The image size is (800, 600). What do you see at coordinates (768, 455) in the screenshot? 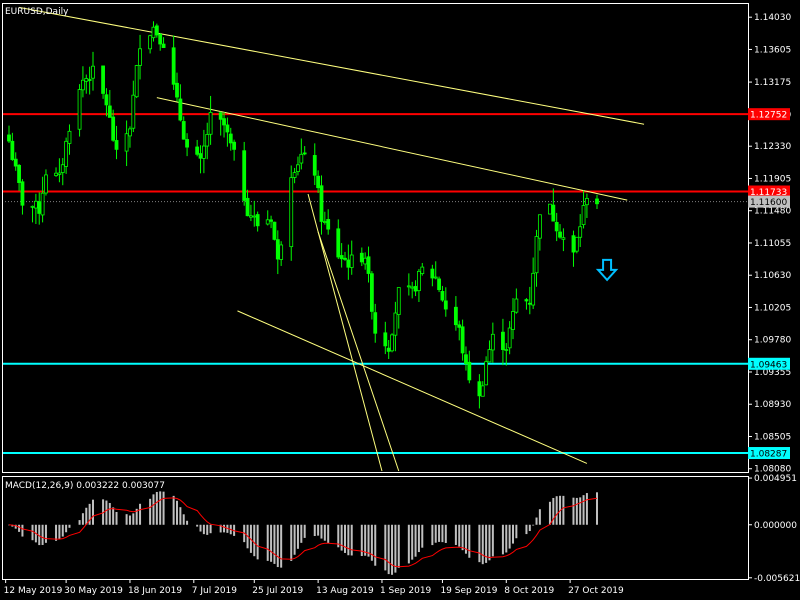
I see `support-lower-tag-label: 1.08287` at bounding box center [768, 455].